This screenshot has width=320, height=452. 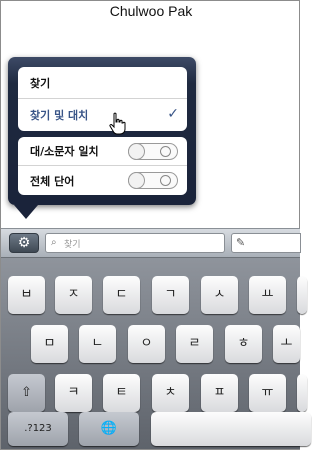 I want to click on checkmark-icon: ✓, so click(x=173, y=114).